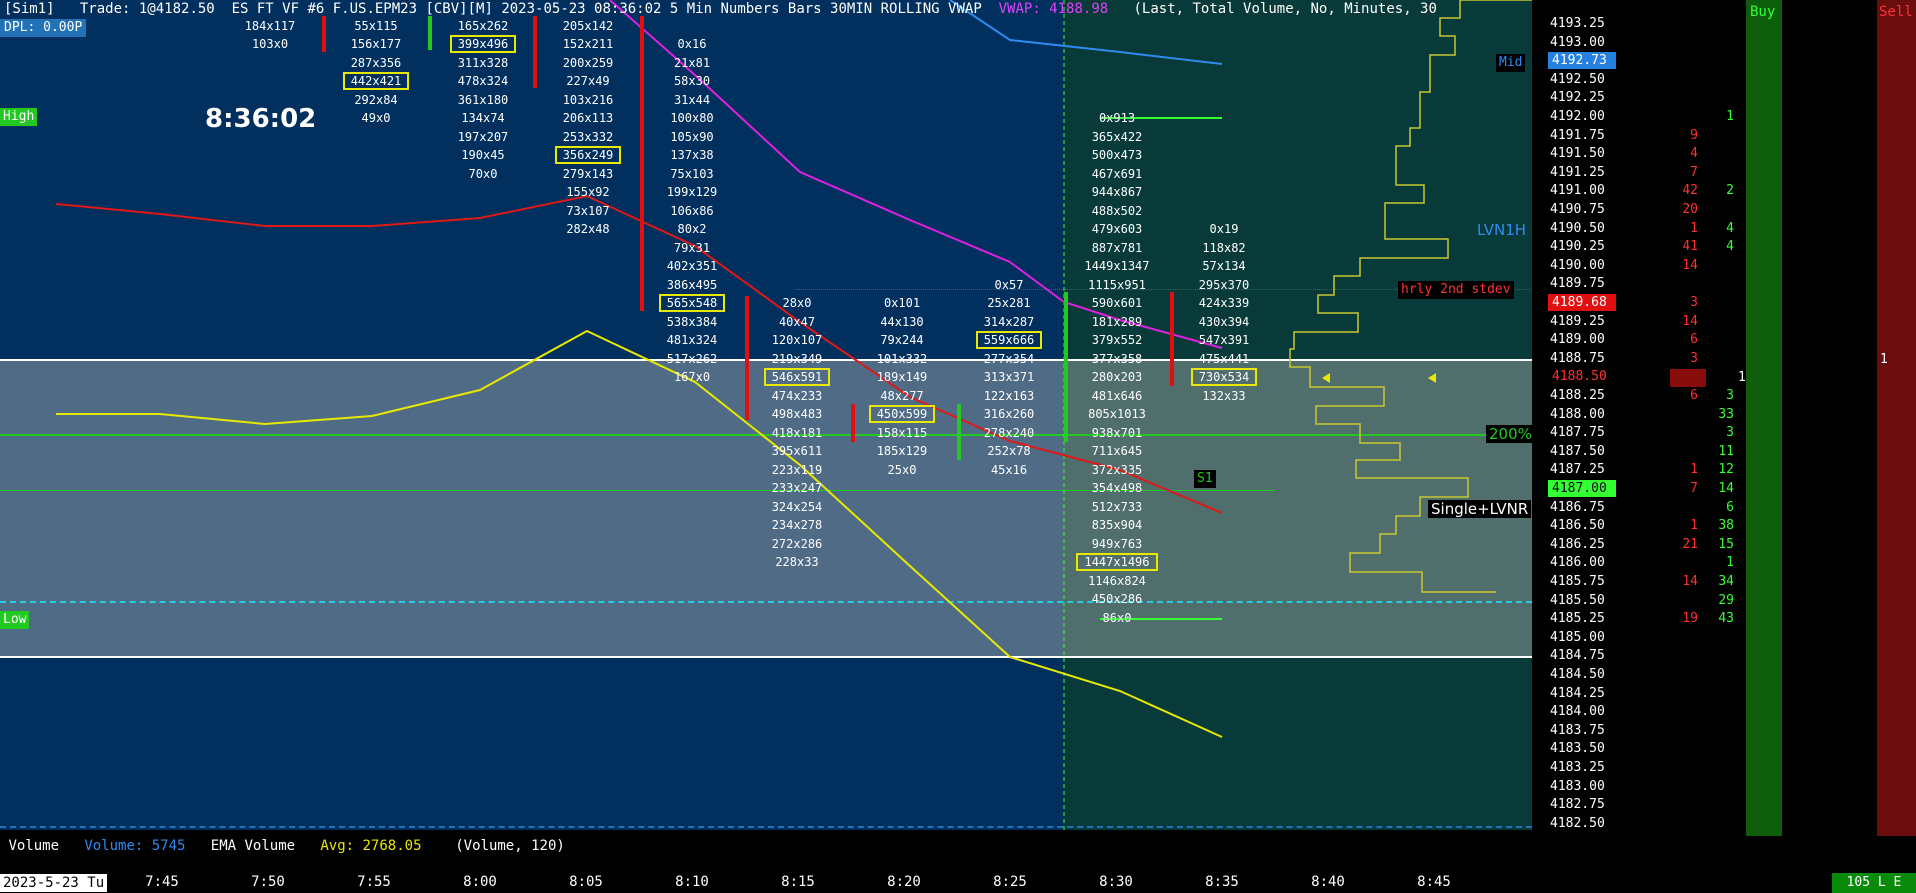 Image resolution: width=1916 pixels, height=893 pixels. Describe the element at coordinates (1577, 674) in the screenshot. I see `price-tick: 4184.50` at that location.